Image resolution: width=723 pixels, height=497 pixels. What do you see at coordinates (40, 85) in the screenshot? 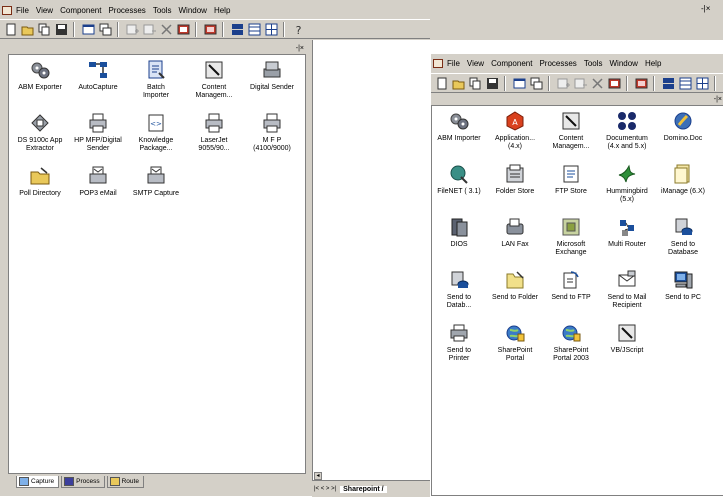
I see `component-item: ABM Exporter` at bounding box center [40, 85].